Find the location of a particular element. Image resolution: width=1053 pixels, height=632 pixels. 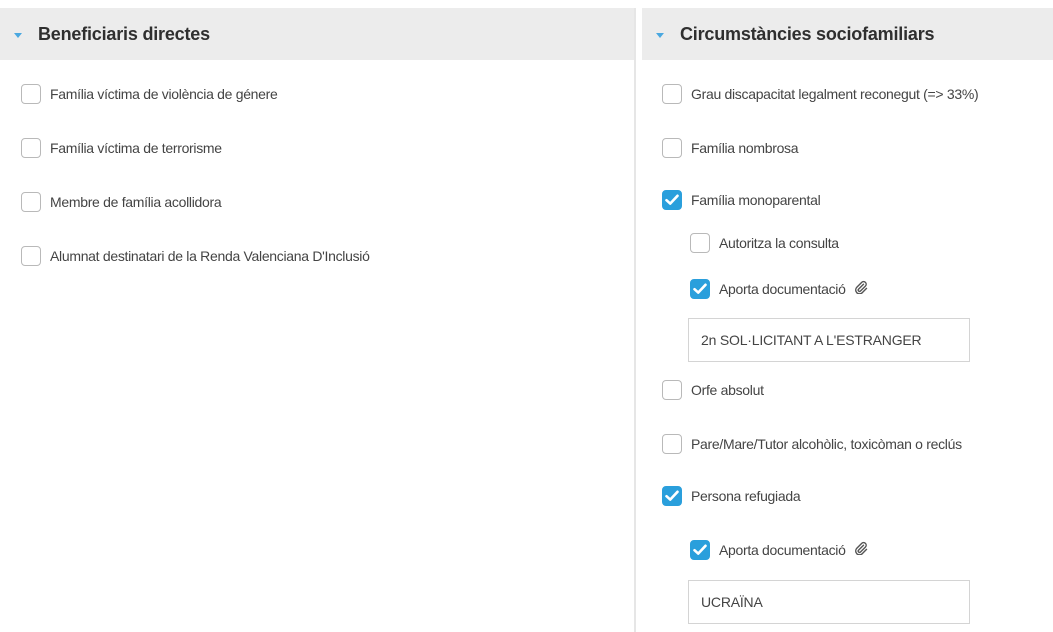

checkbox-row-refugiada: Persona refugiada is located at coordinates (731, 496).